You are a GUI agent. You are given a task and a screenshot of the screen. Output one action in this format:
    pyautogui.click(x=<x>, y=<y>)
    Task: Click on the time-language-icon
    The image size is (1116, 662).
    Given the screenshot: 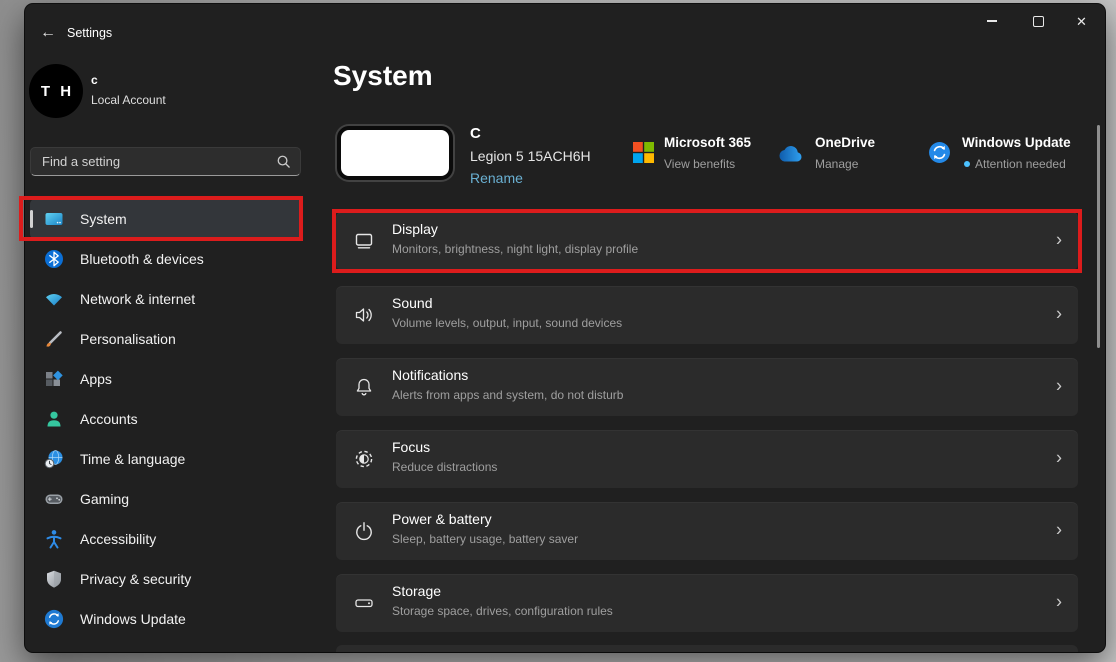 What is the action you would take?
    pyautogui.click(x=53, y=459)
    